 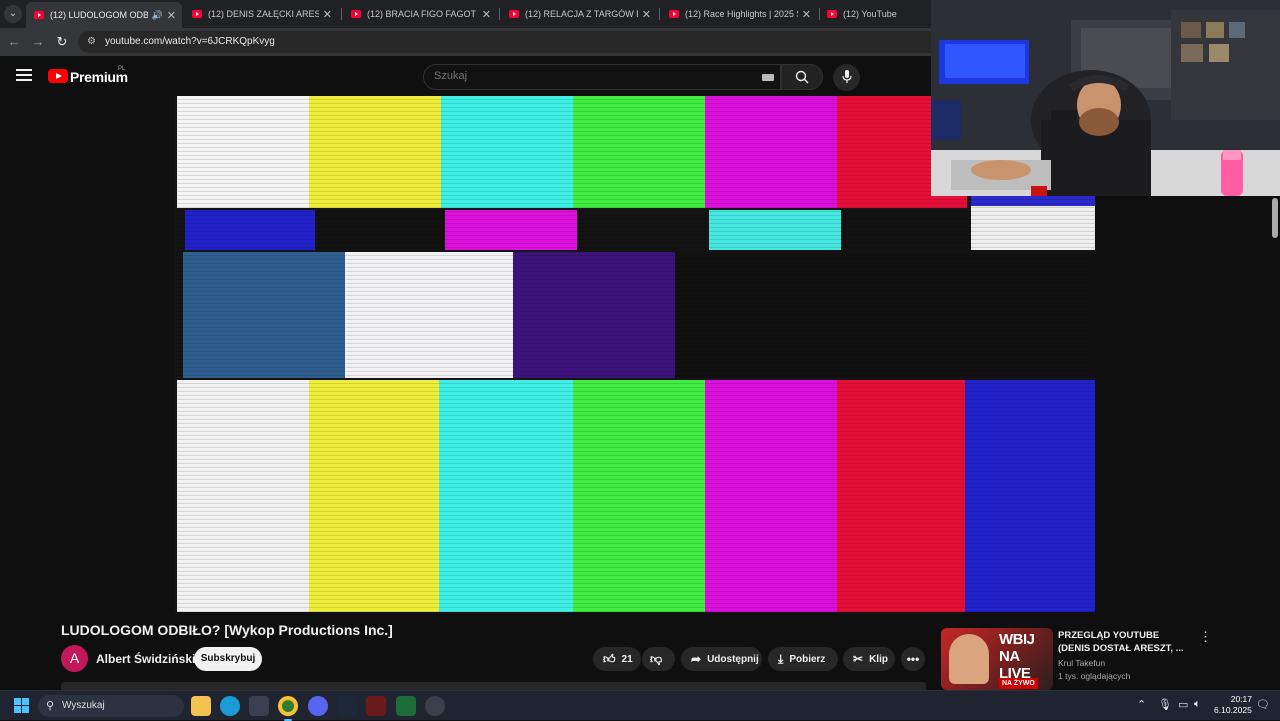 What do you see at coordinates (1018, 683) in the screenshot?
I see `live-badge: NA ŻYWO` at bounding box center [1018, 683].